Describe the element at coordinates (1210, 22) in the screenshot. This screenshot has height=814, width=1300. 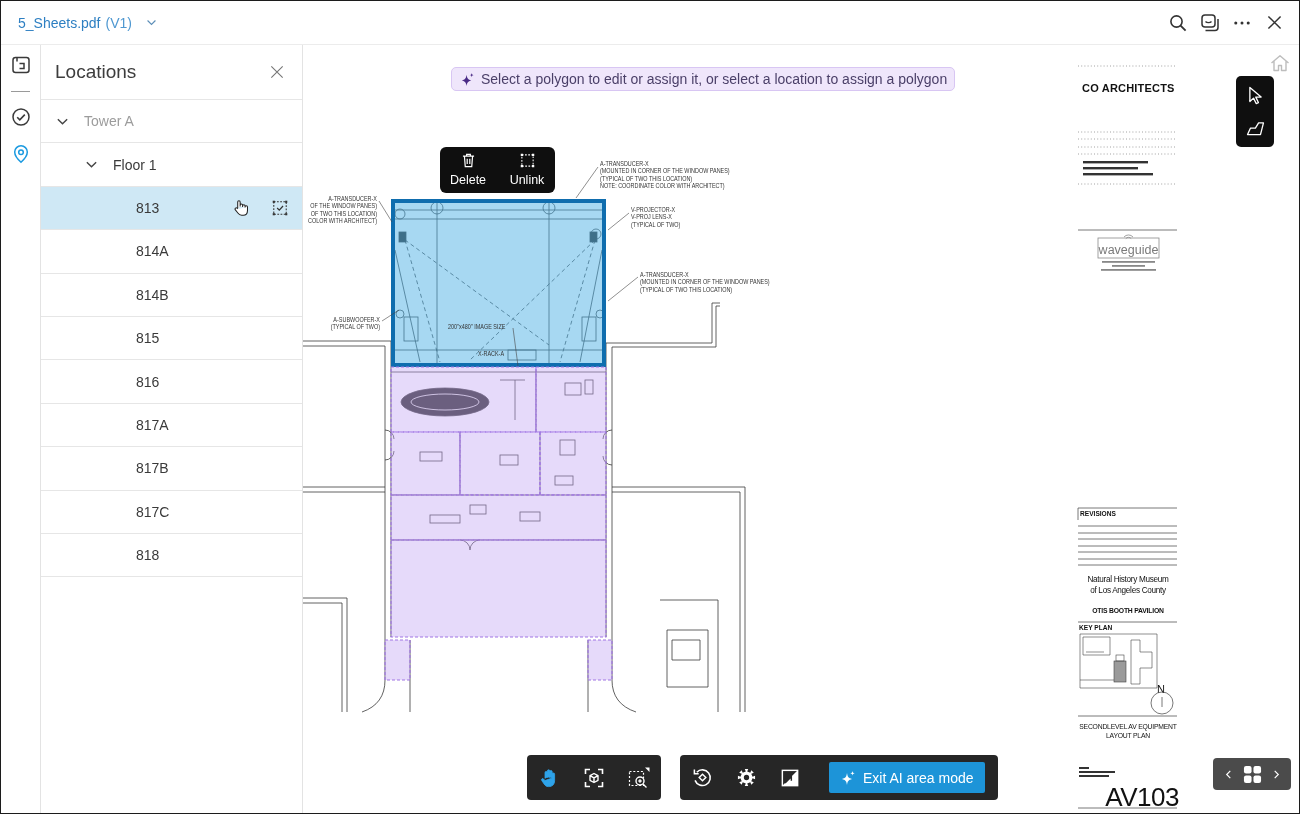
I see `stacked-squares-icon` at that location.